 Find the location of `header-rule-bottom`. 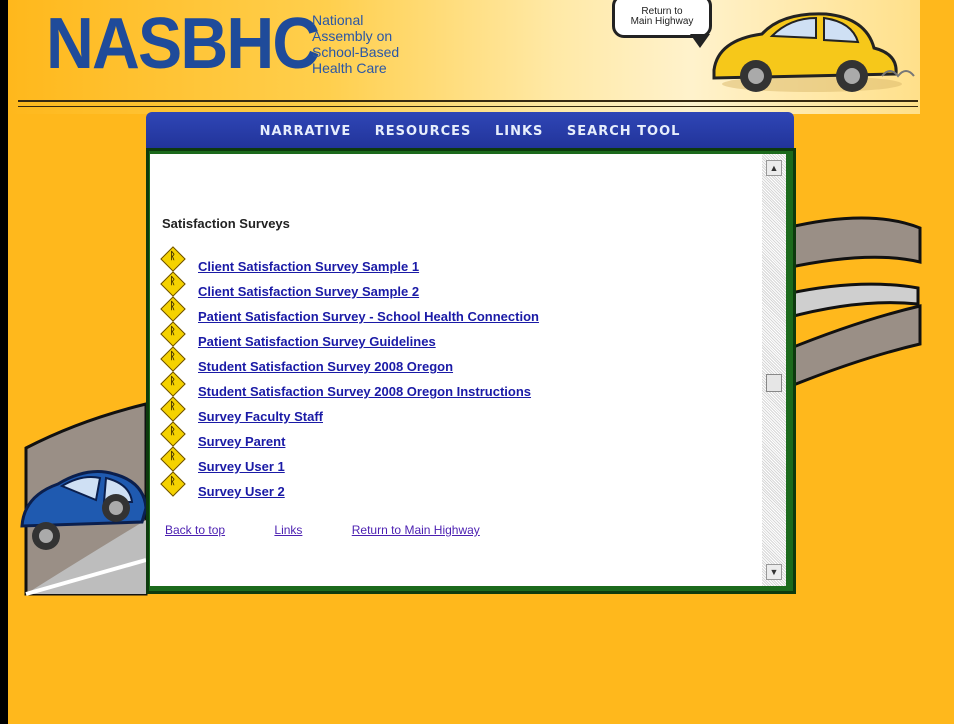

header-rule-bottom is located at coordinates (468, 106).